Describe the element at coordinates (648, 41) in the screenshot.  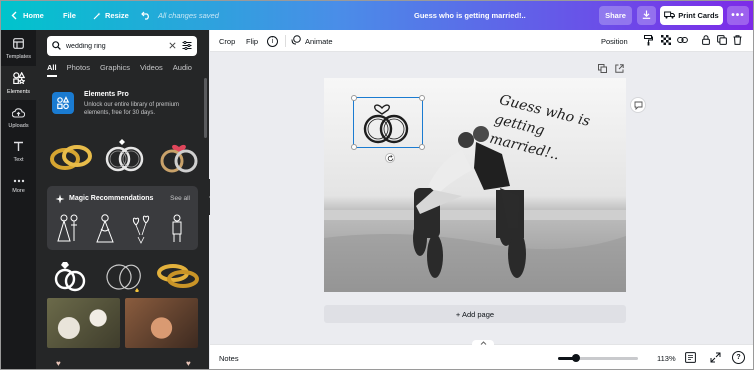
I see `paint-format-button` at that location.